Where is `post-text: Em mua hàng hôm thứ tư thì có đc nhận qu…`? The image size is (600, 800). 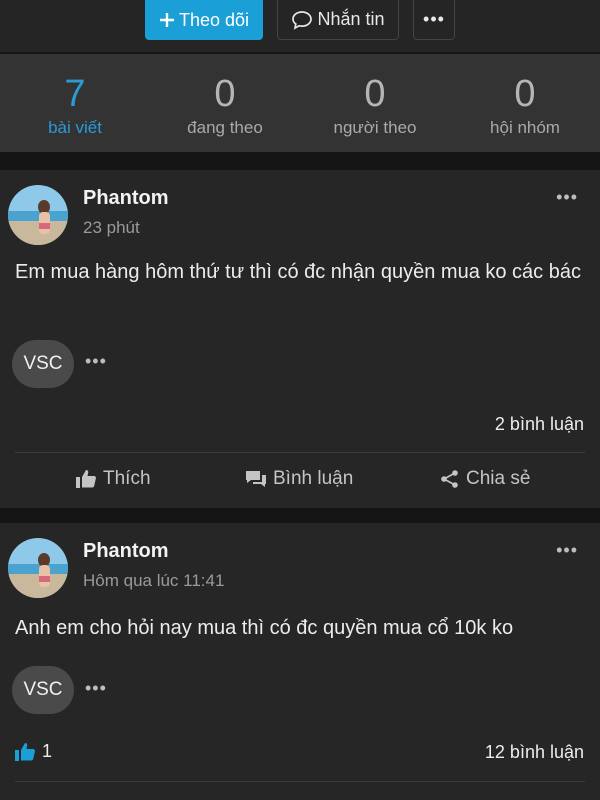
post-text: Em mua hàng hôm thứ tư thì có đc nhận qu… is located at coordinates (298, 272).